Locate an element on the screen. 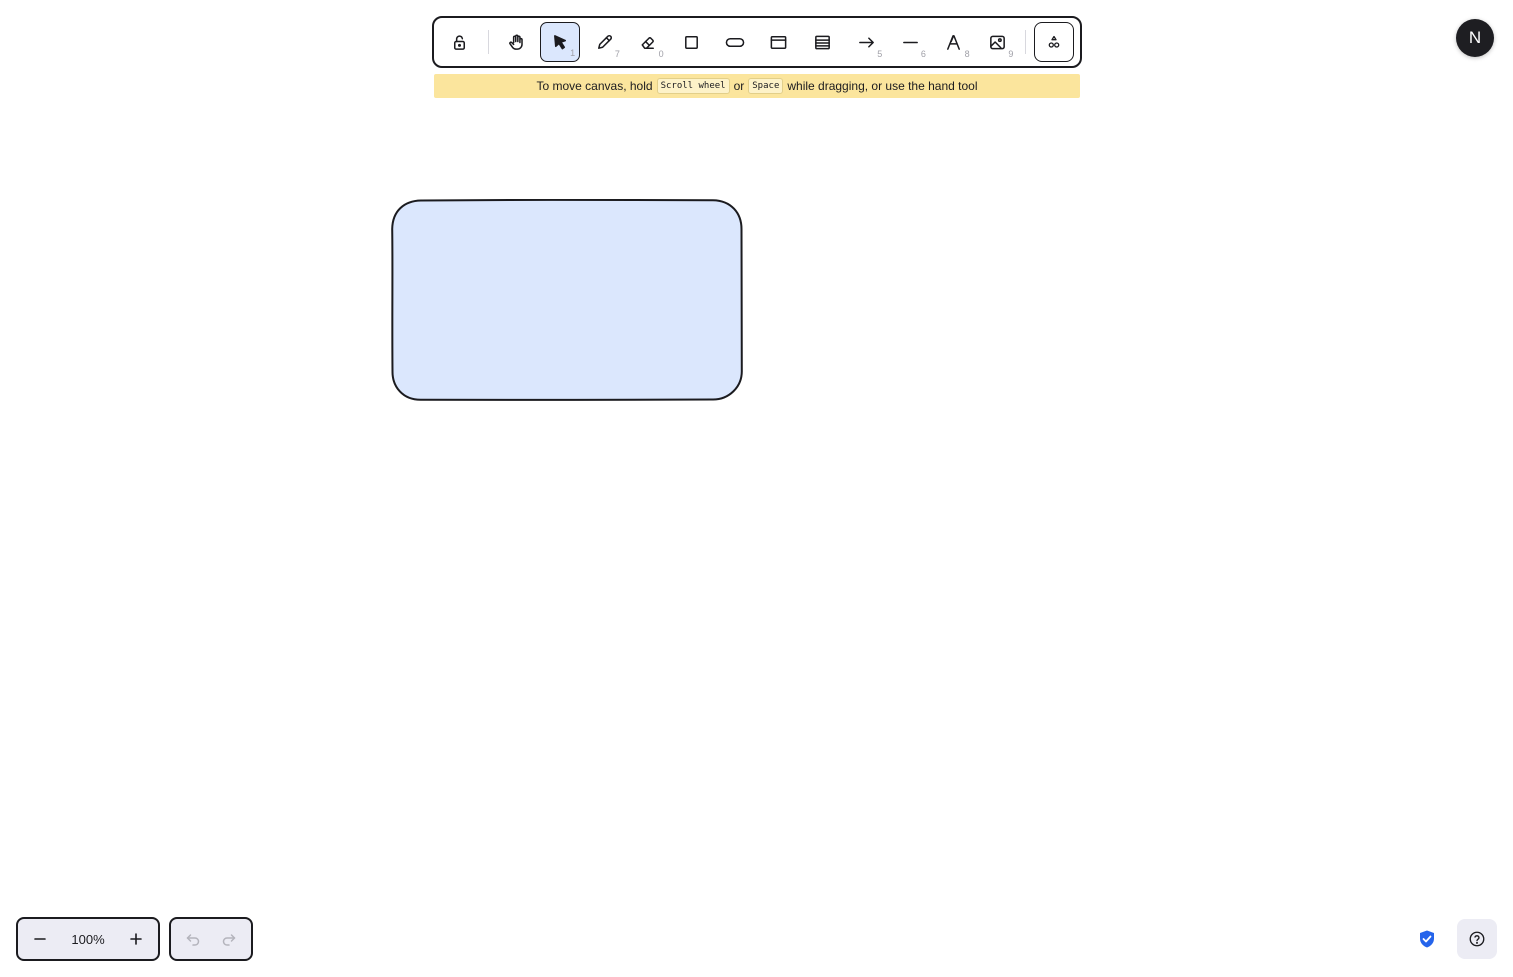  unlock-icon is located at coordinates (460, 42).